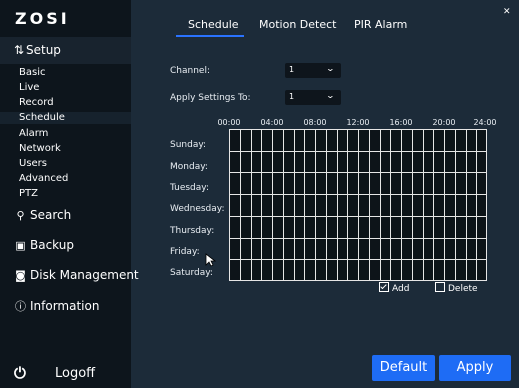  I want to click on day-label-wednesday: Wednesday:, so click(197, 209).